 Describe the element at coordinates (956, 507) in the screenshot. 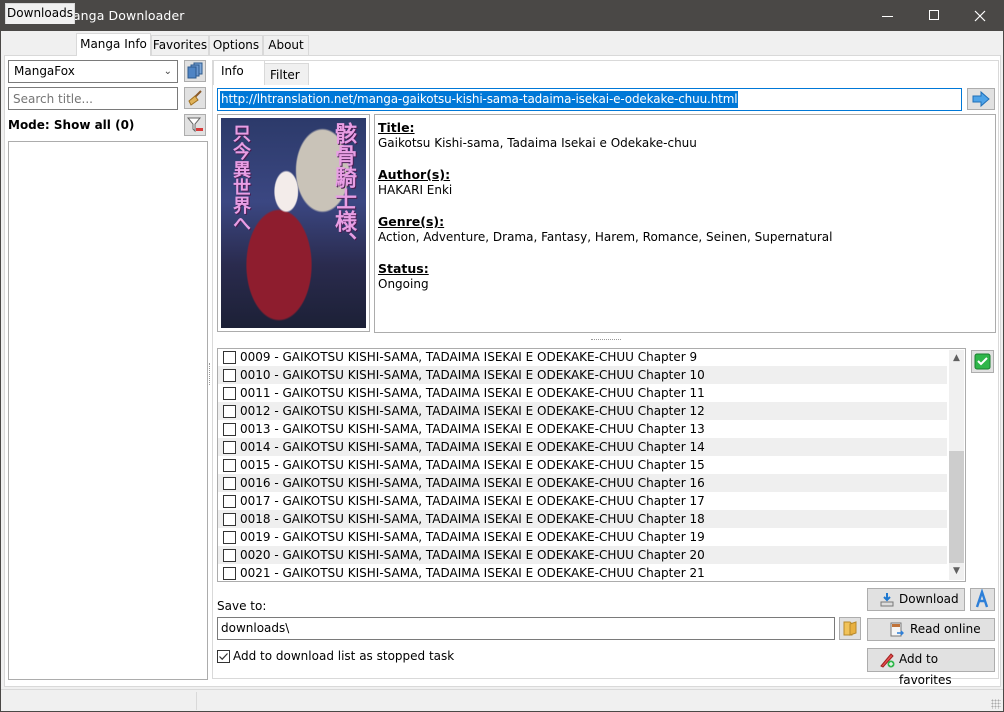

I see `scroll-thumb` at that location.